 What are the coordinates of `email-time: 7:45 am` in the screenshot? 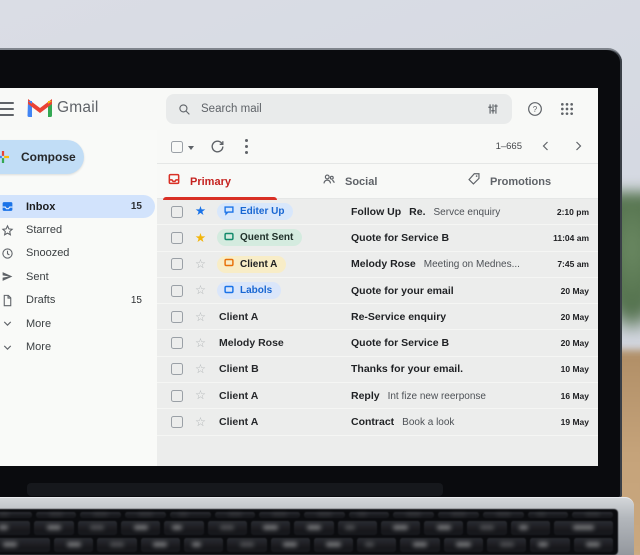 It's located at (573, 264).